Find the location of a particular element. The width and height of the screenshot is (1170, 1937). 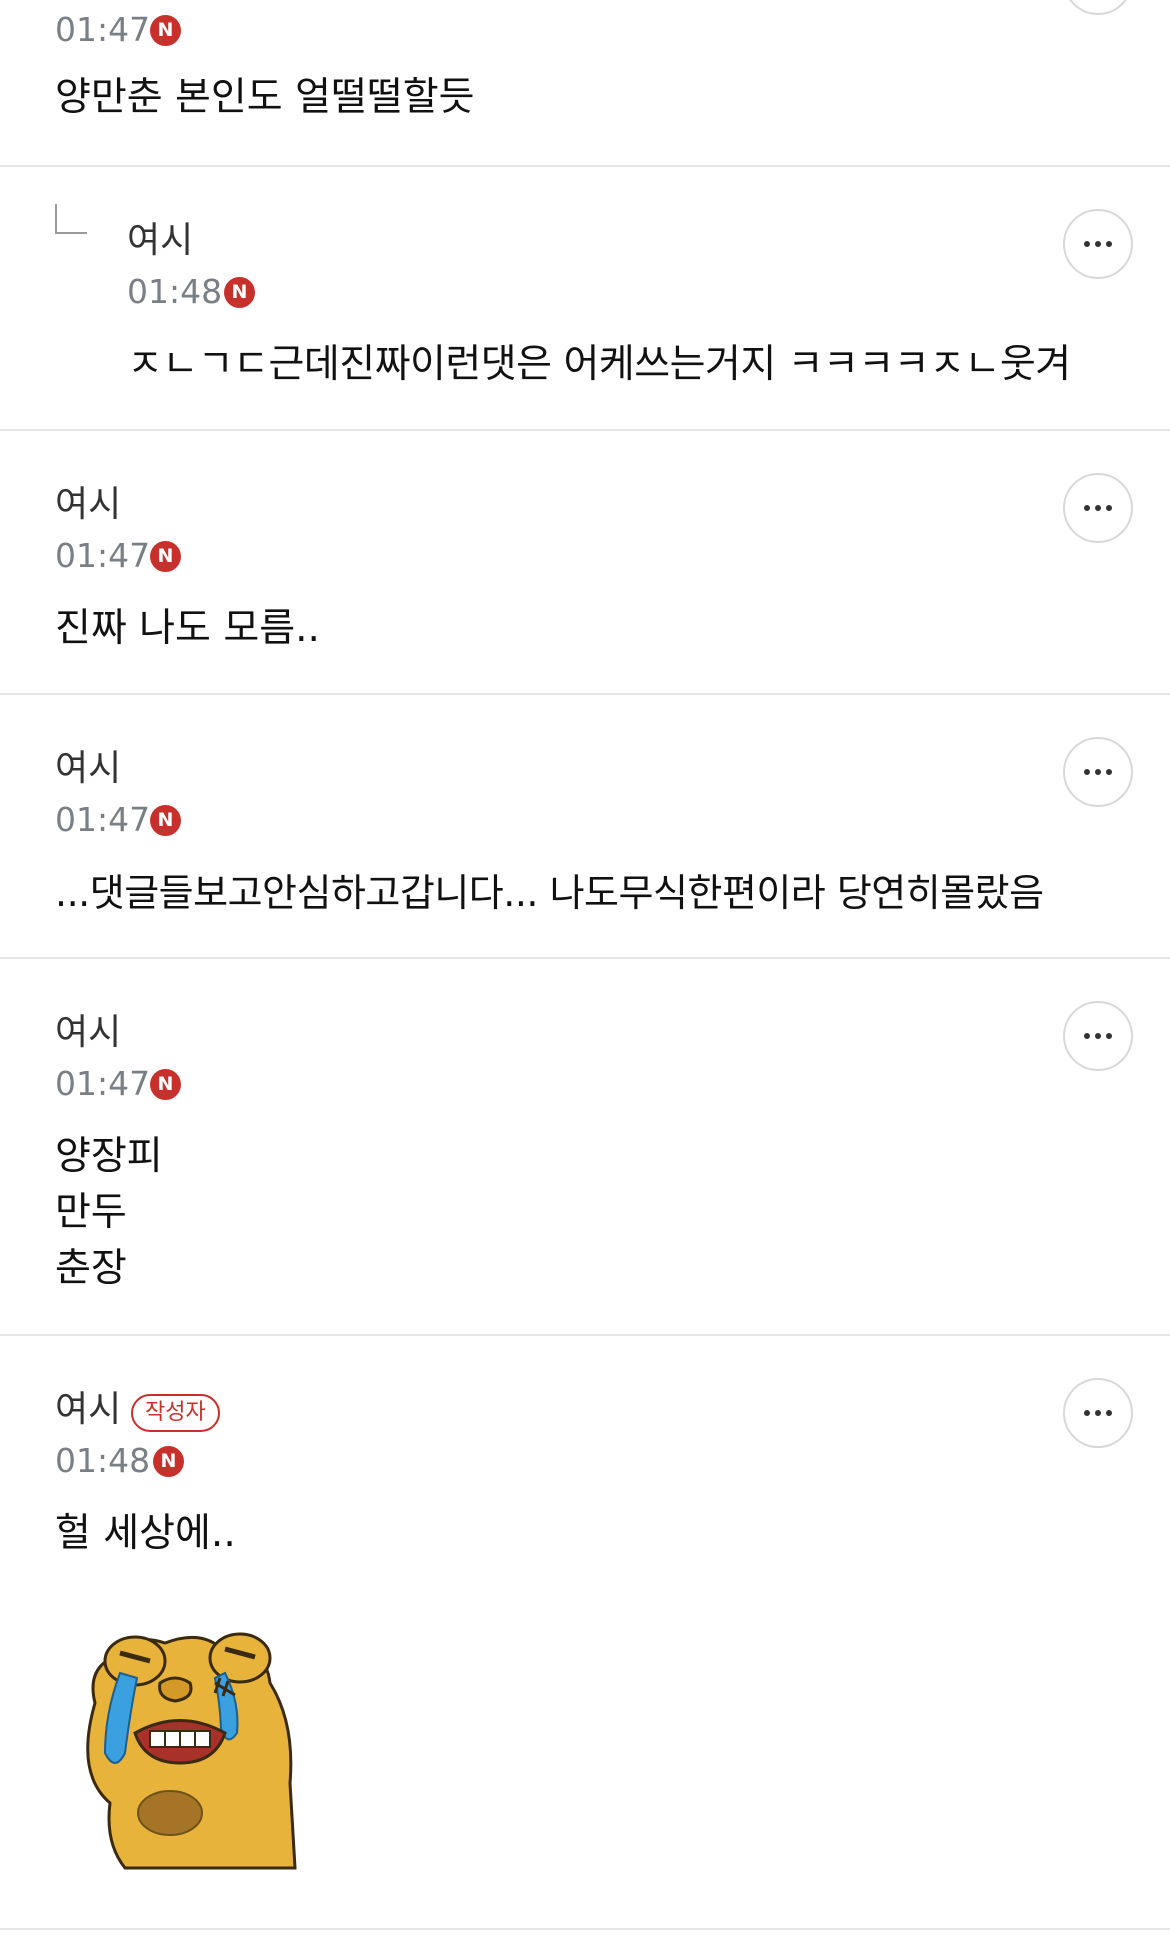

comment-item: 여시 01:47 N 진짜 나도 모름.. is located at coordinates (585, 563).